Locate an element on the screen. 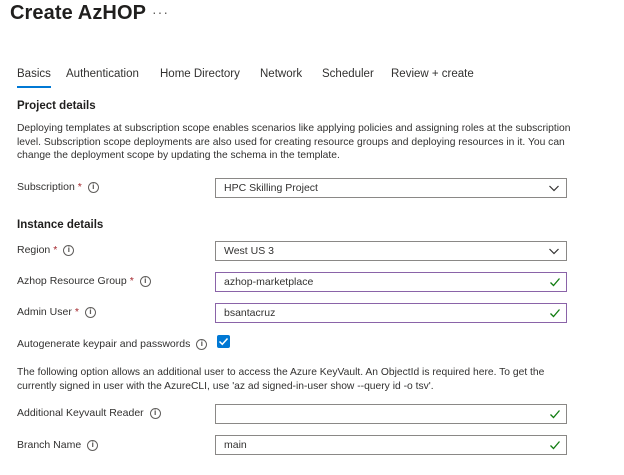 The width and height of the screenshot is (624, 475). tab-basics: Basics is located at coordinates (34, 78).